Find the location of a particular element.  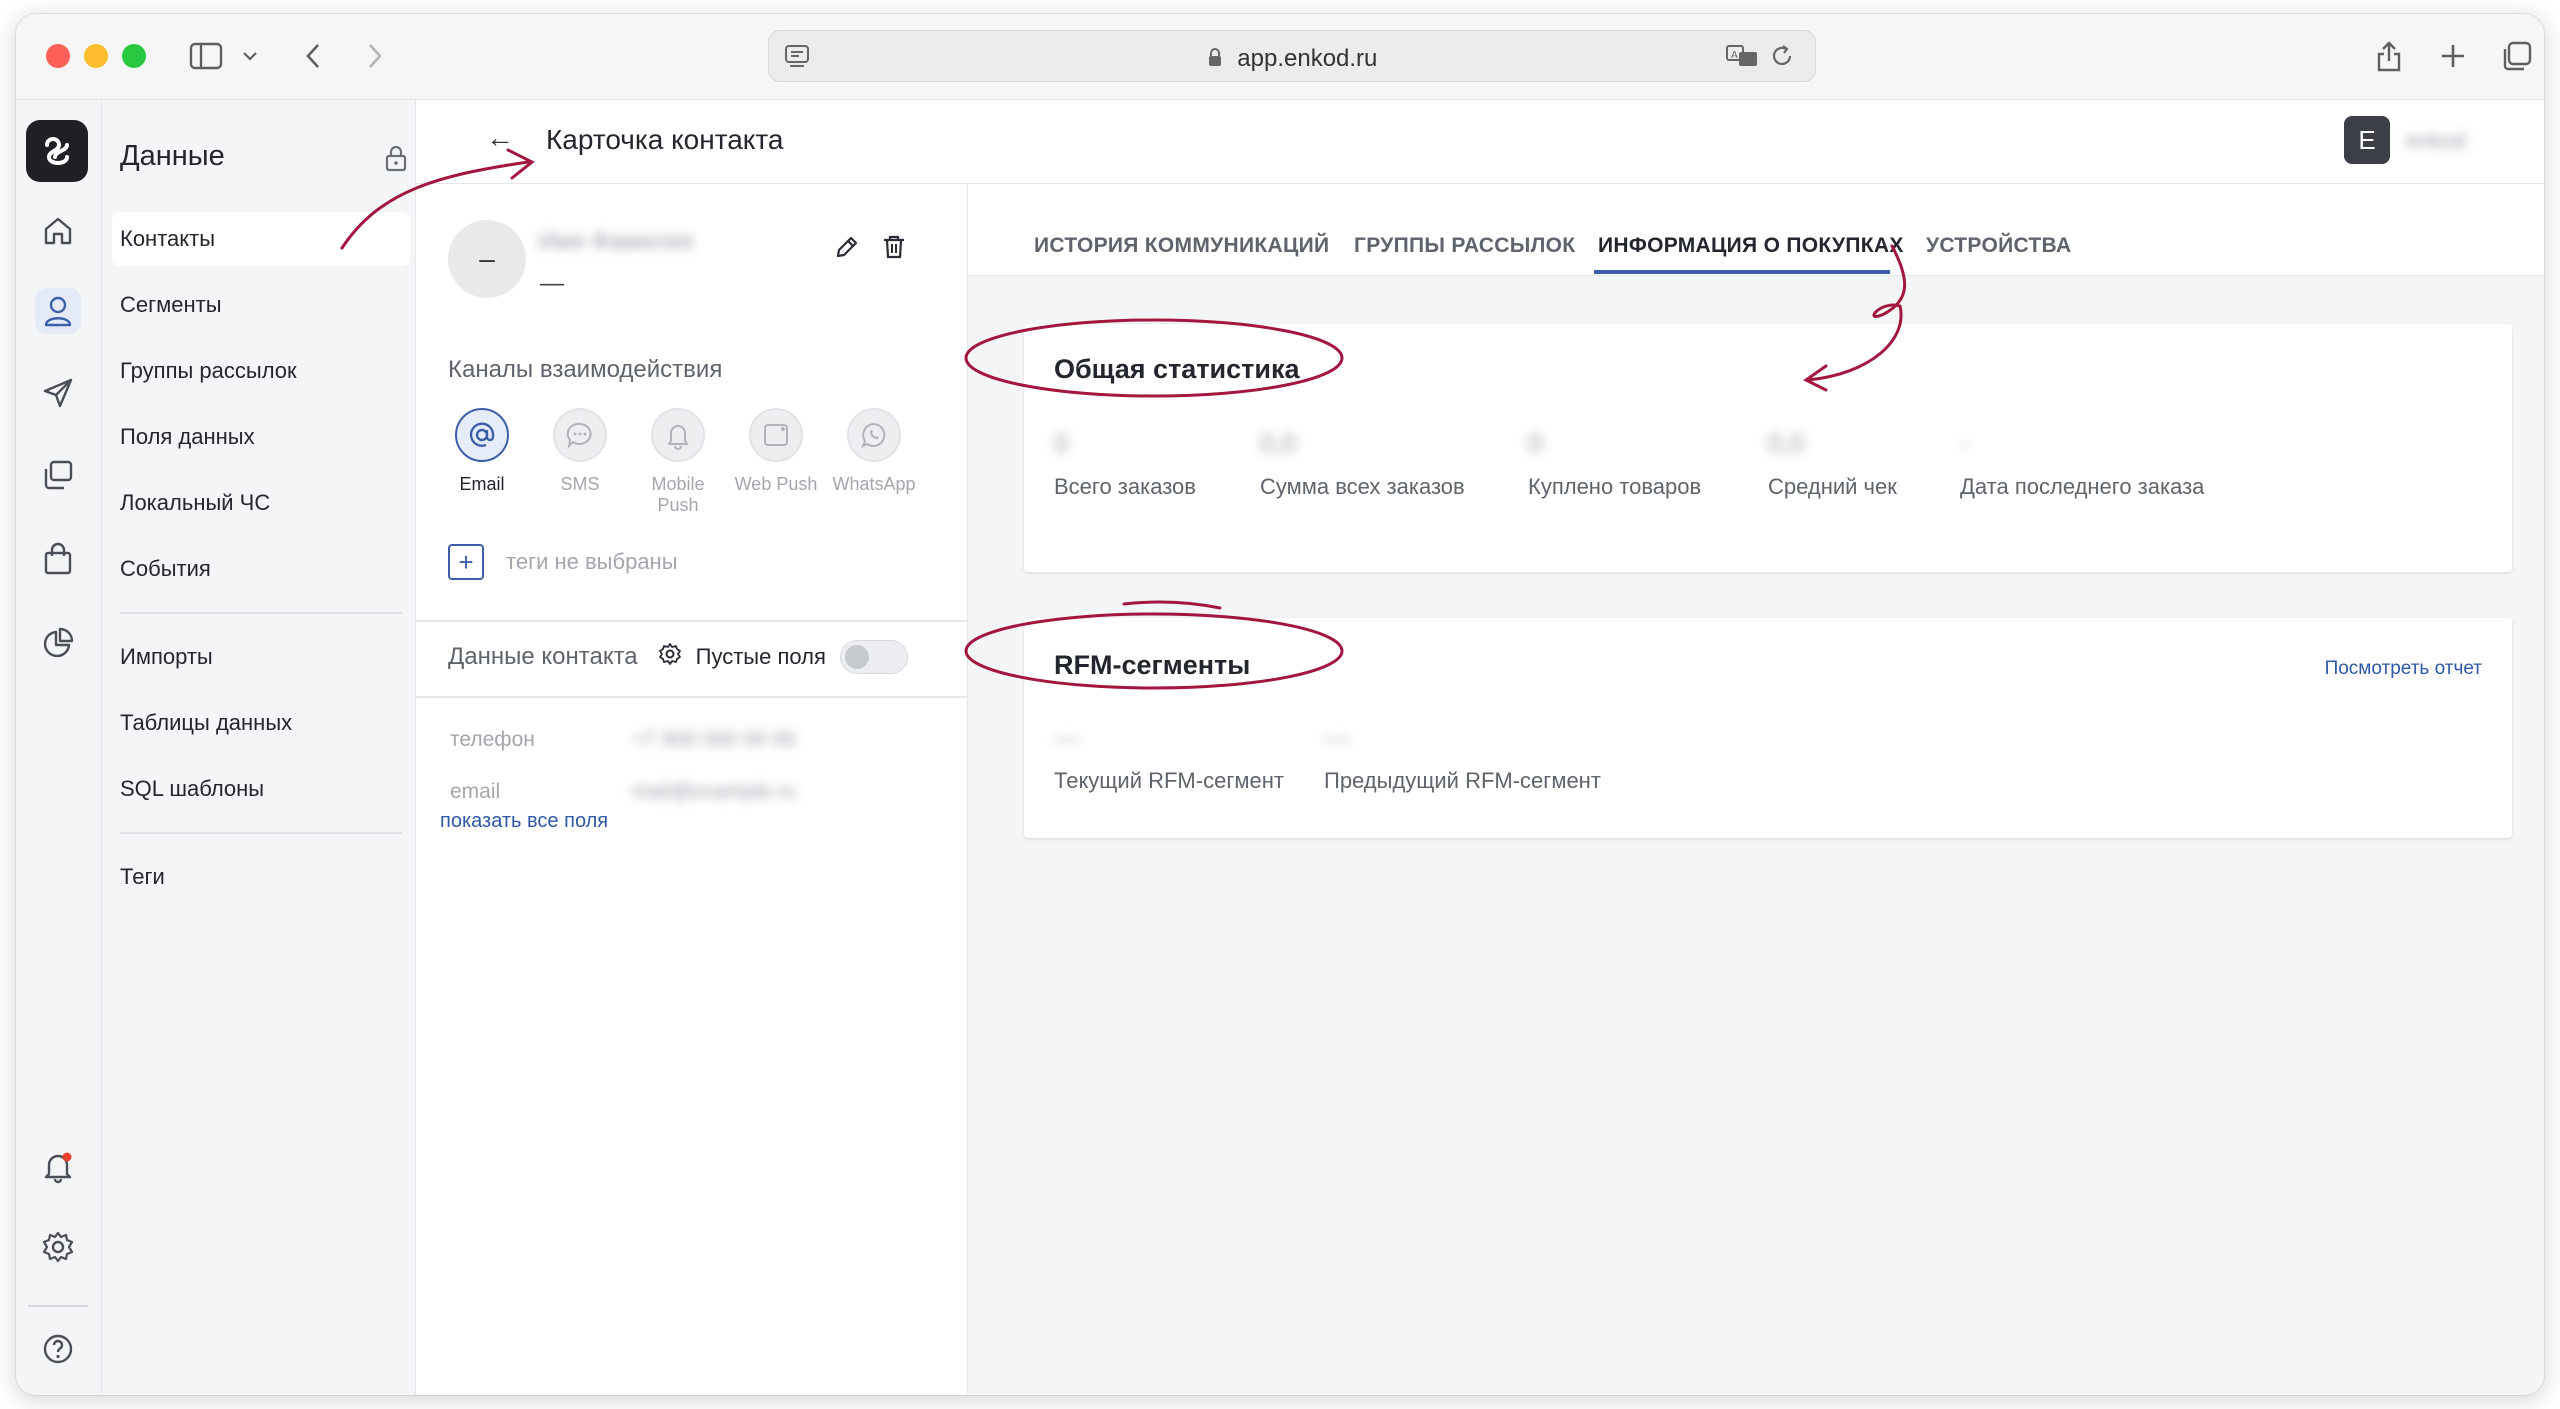

delete-trash-icon is located at coordinates (894, 249).